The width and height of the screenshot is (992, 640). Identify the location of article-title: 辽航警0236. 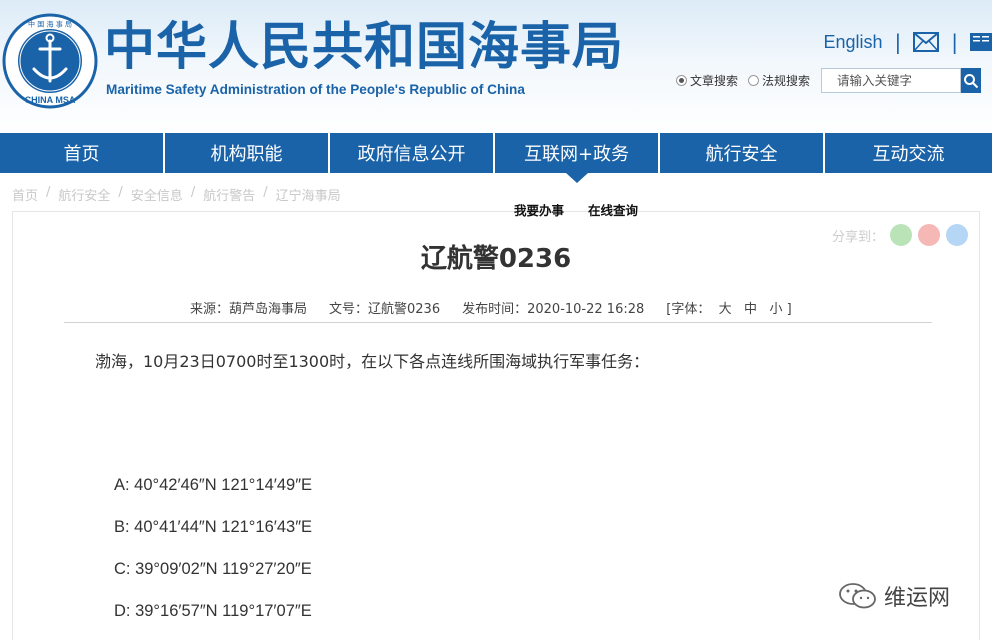
(496, 259).